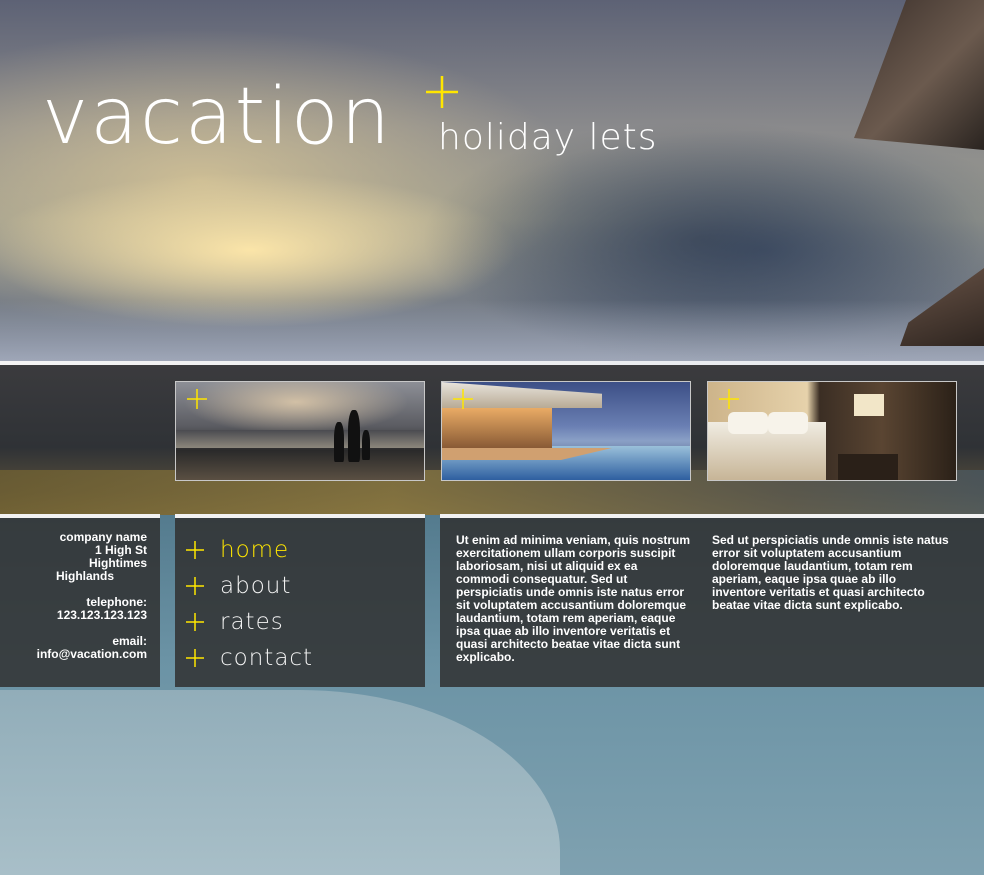  I want to click on nav-panel: home about rates contact, so click(300, 602).